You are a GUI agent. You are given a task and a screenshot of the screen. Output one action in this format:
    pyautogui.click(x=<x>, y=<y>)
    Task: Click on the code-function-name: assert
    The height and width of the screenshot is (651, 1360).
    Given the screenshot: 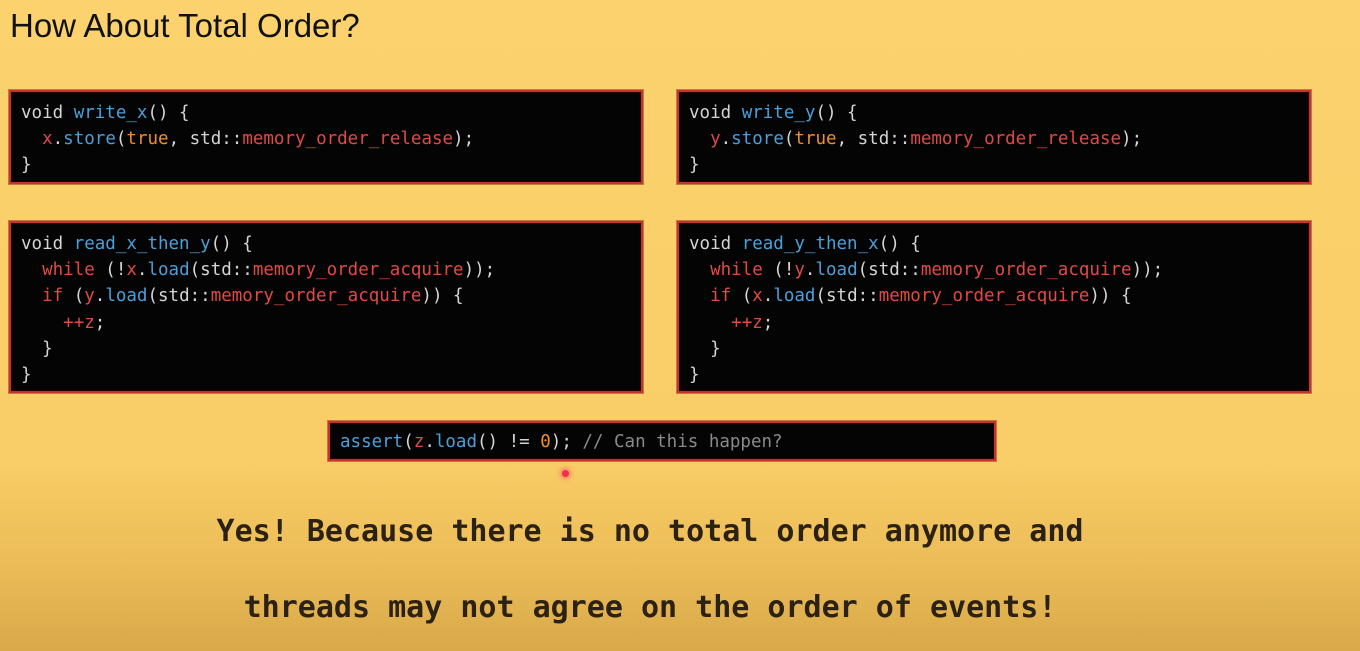 What is the action you would take?
    pyautogui.click(x=372, y=442)
    